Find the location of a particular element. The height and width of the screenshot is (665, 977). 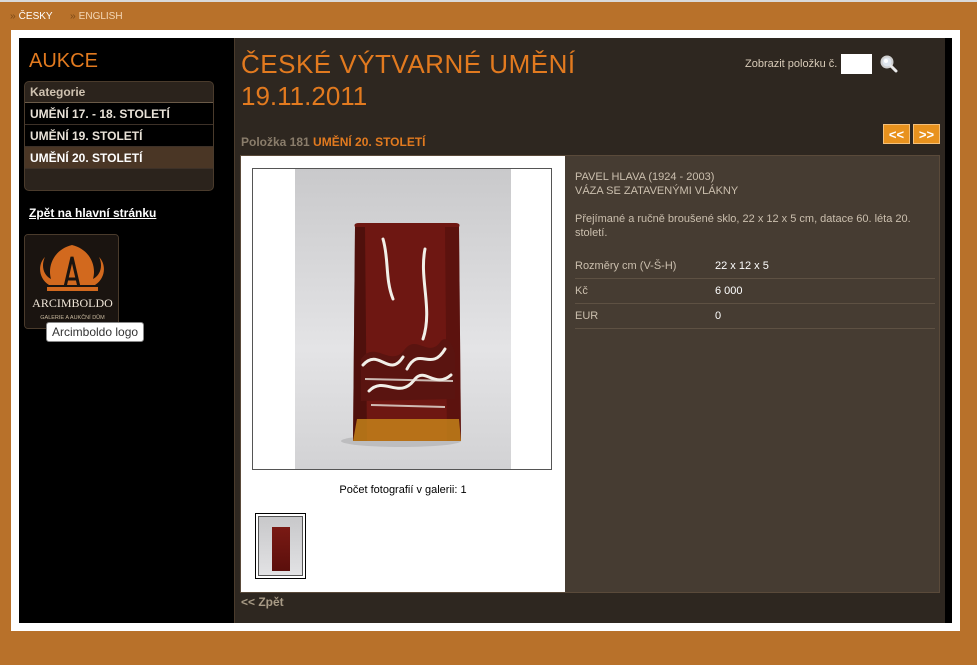

attribute-key: EUR is located at coordinates (587, 316).